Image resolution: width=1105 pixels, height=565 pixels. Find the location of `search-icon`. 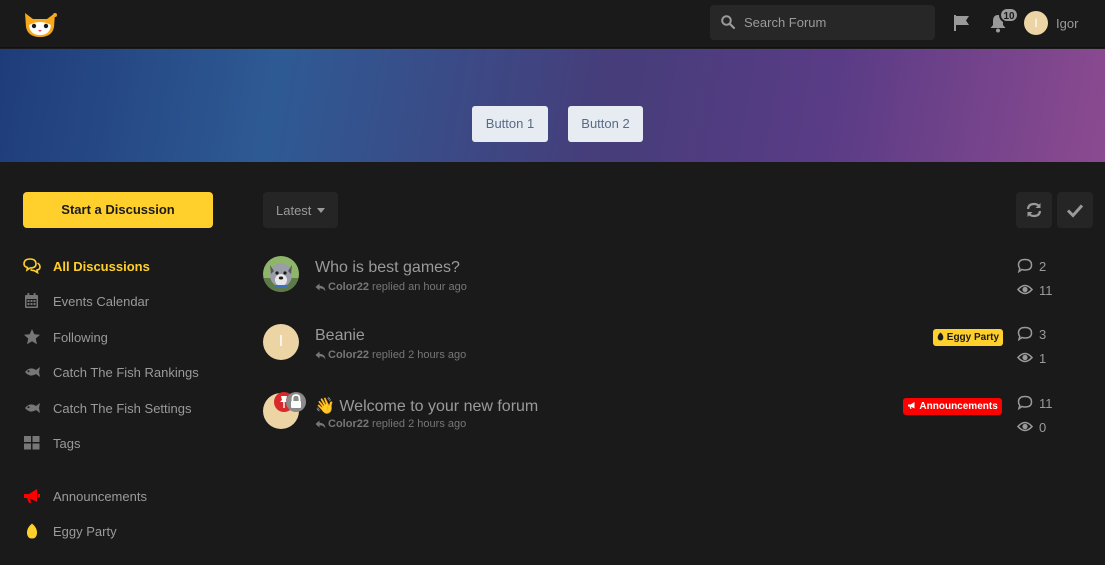

search-icon is located at coordinates (728, 22).